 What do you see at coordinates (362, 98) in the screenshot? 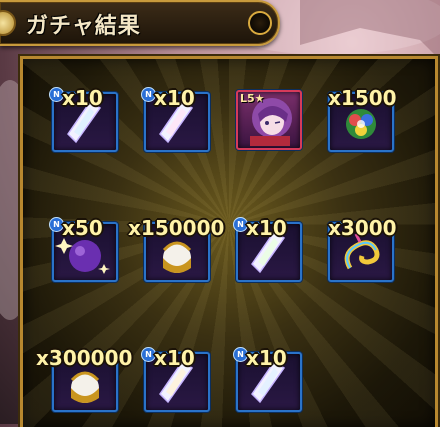
I see `item-quantity: x1500` at bounding box center [362, 98].